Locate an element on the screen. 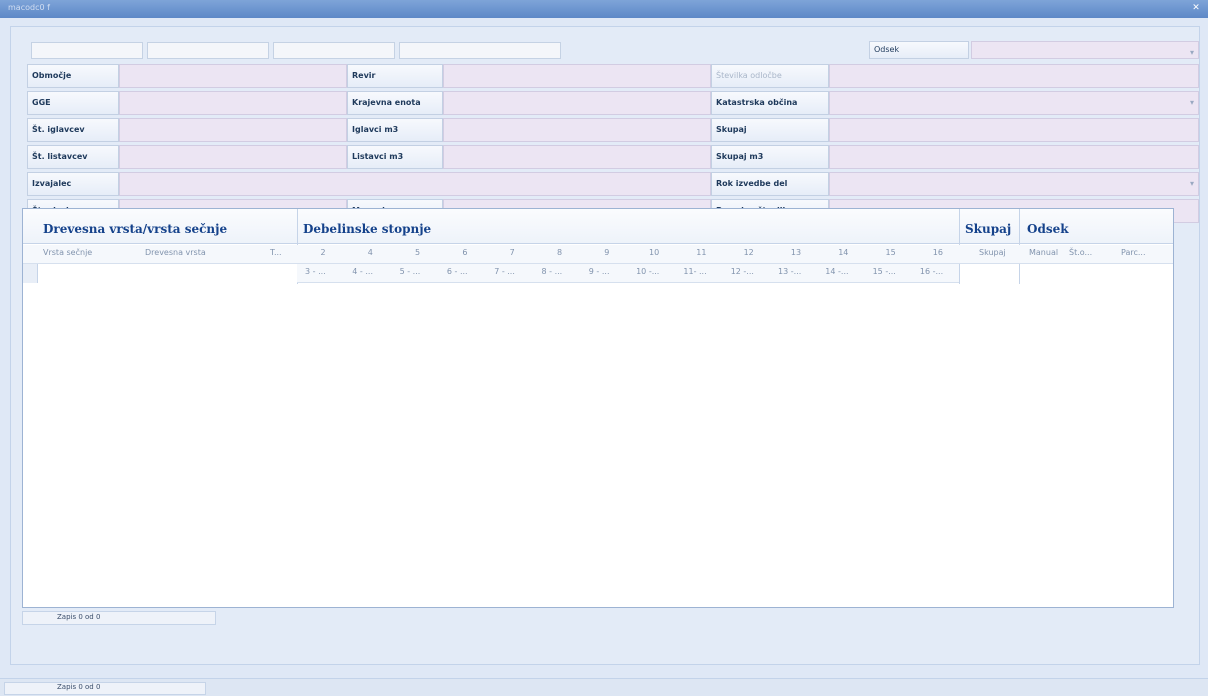 This screenshot has height=696, width=1208. col-skupaj: Skupaj is located at coordinates (992, 252).